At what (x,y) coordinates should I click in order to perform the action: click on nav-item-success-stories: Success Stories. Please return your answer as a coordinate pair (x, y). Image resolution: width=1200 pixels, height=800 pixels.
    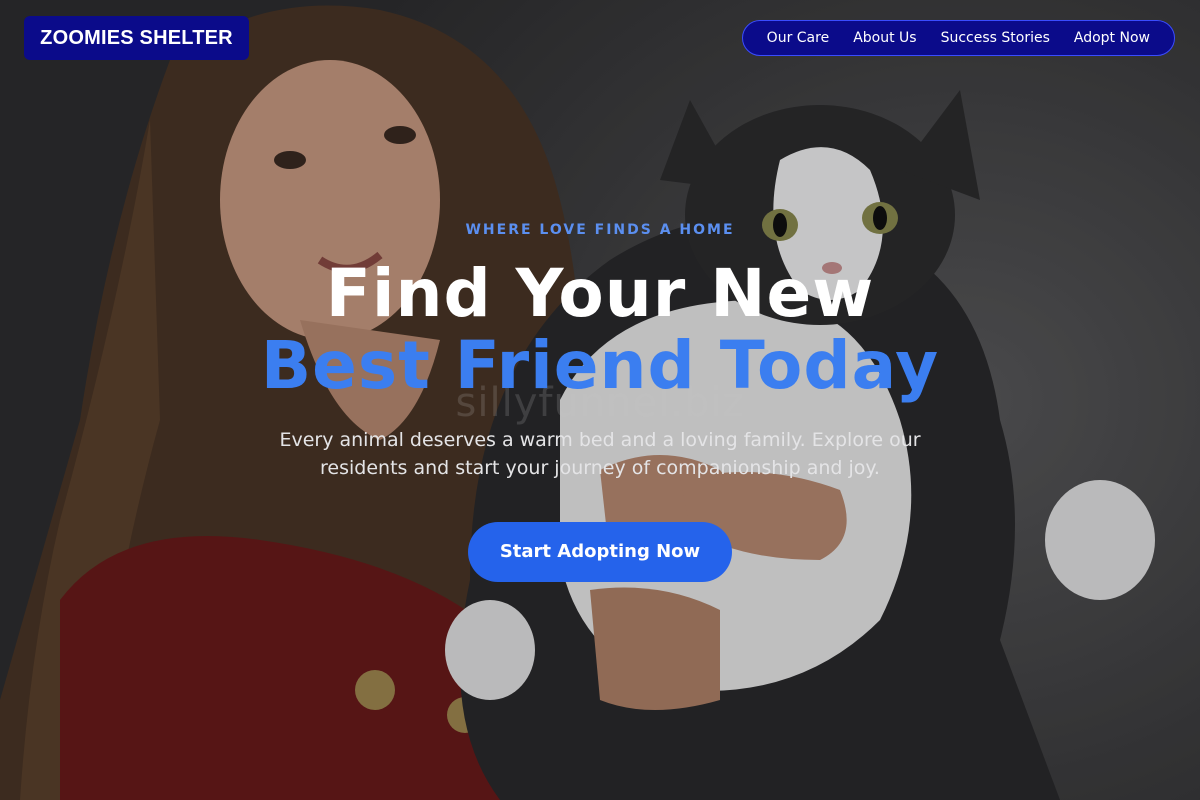
    Looking at the image, I should click on (995, 38).